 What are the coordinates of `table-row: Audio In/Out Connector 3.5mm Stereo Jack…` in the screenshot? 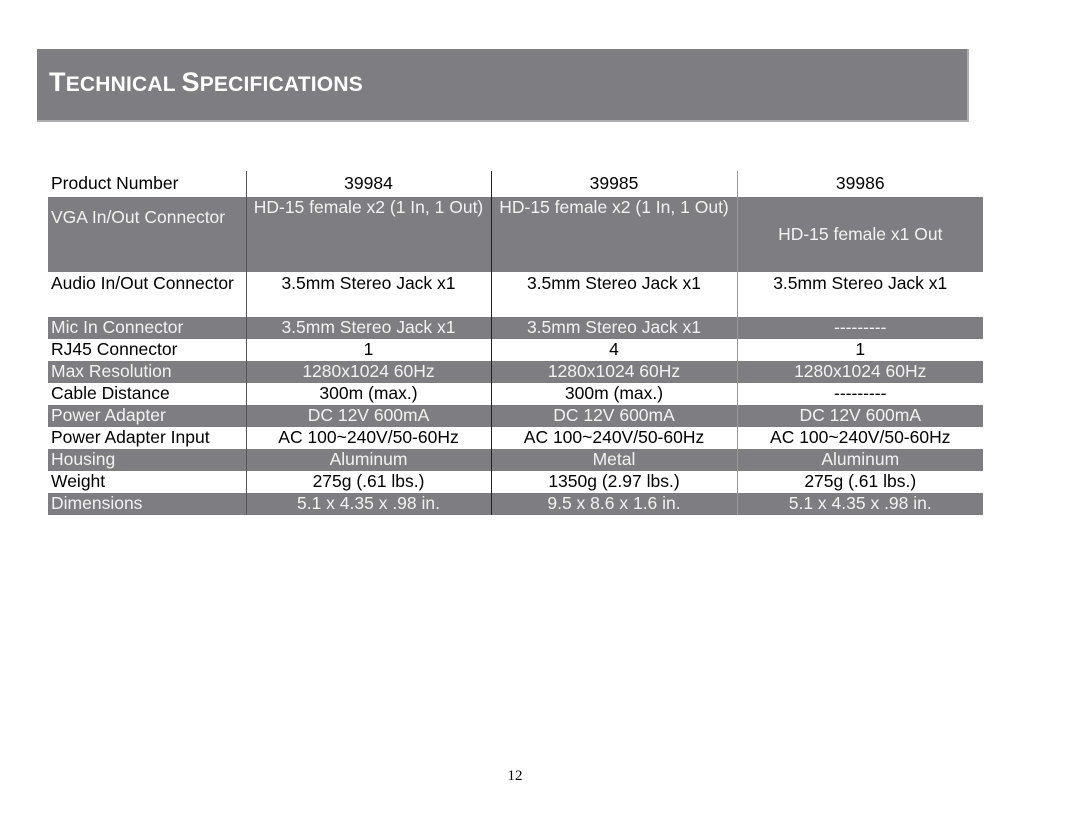 It's located at (515, 294).